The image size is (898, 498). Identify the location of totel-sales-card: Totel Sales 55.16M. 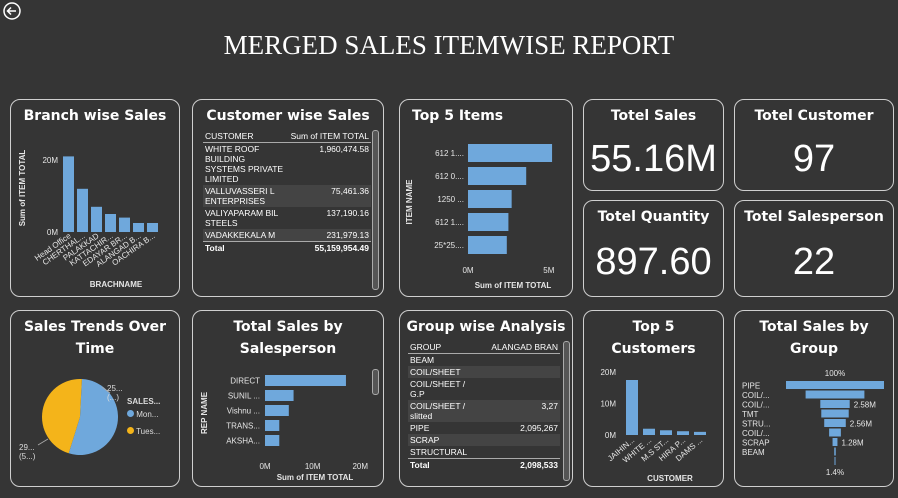
(653, 145).